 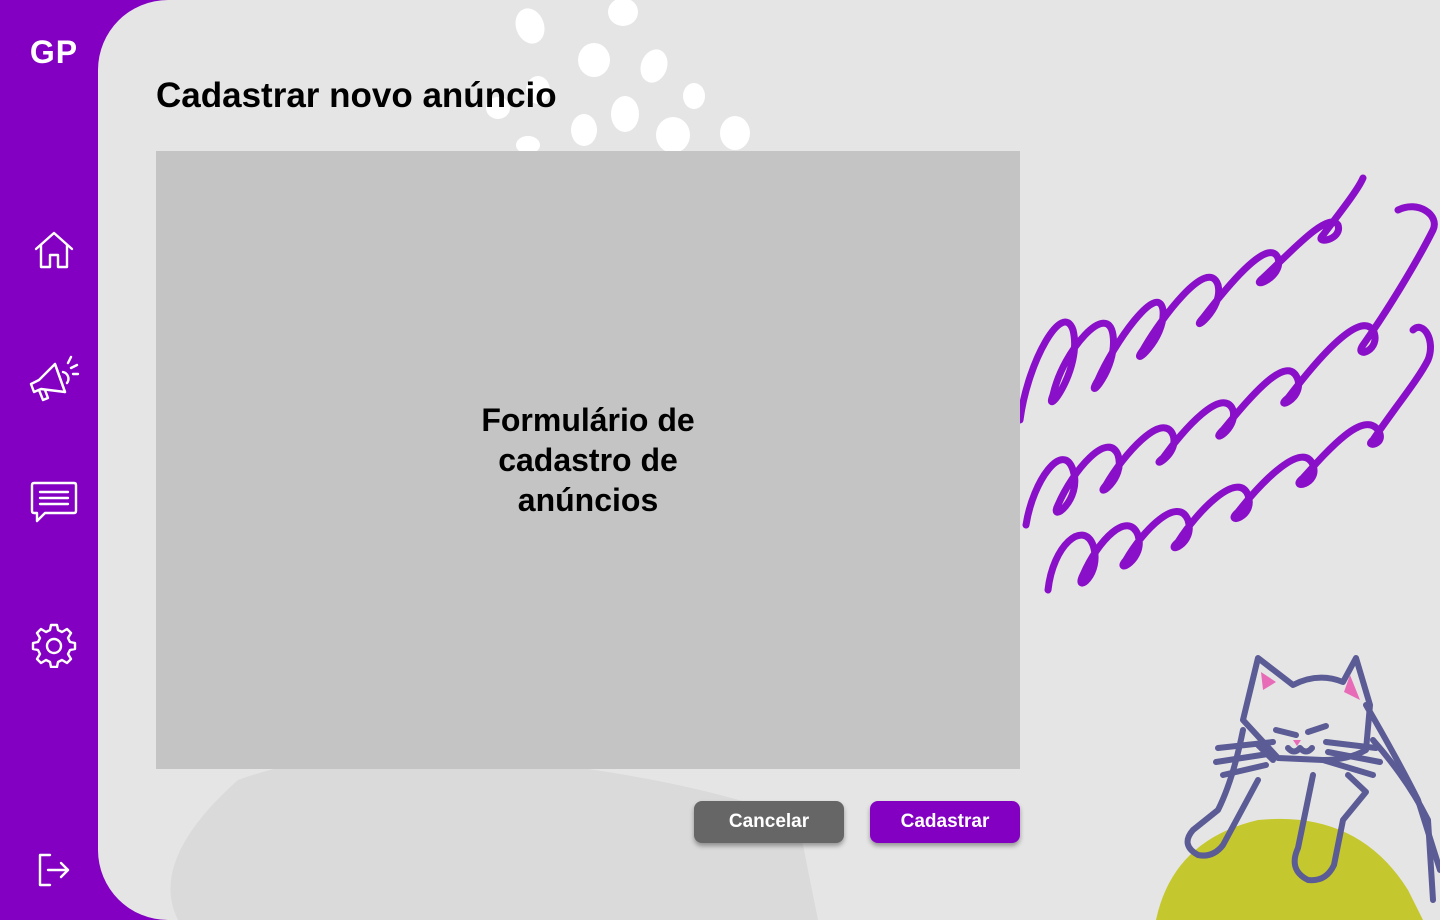 I want to click on sidebar-item-home, so click(x=54, y=250).